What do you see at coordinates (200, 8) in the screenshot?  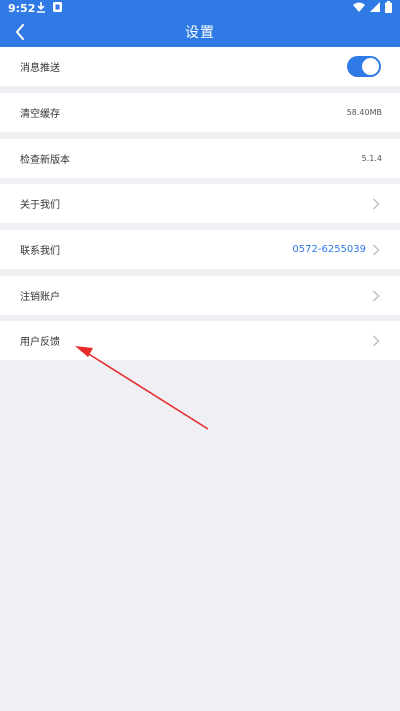 I see `status-bar: 9:52` at bounding box center [200, 8].